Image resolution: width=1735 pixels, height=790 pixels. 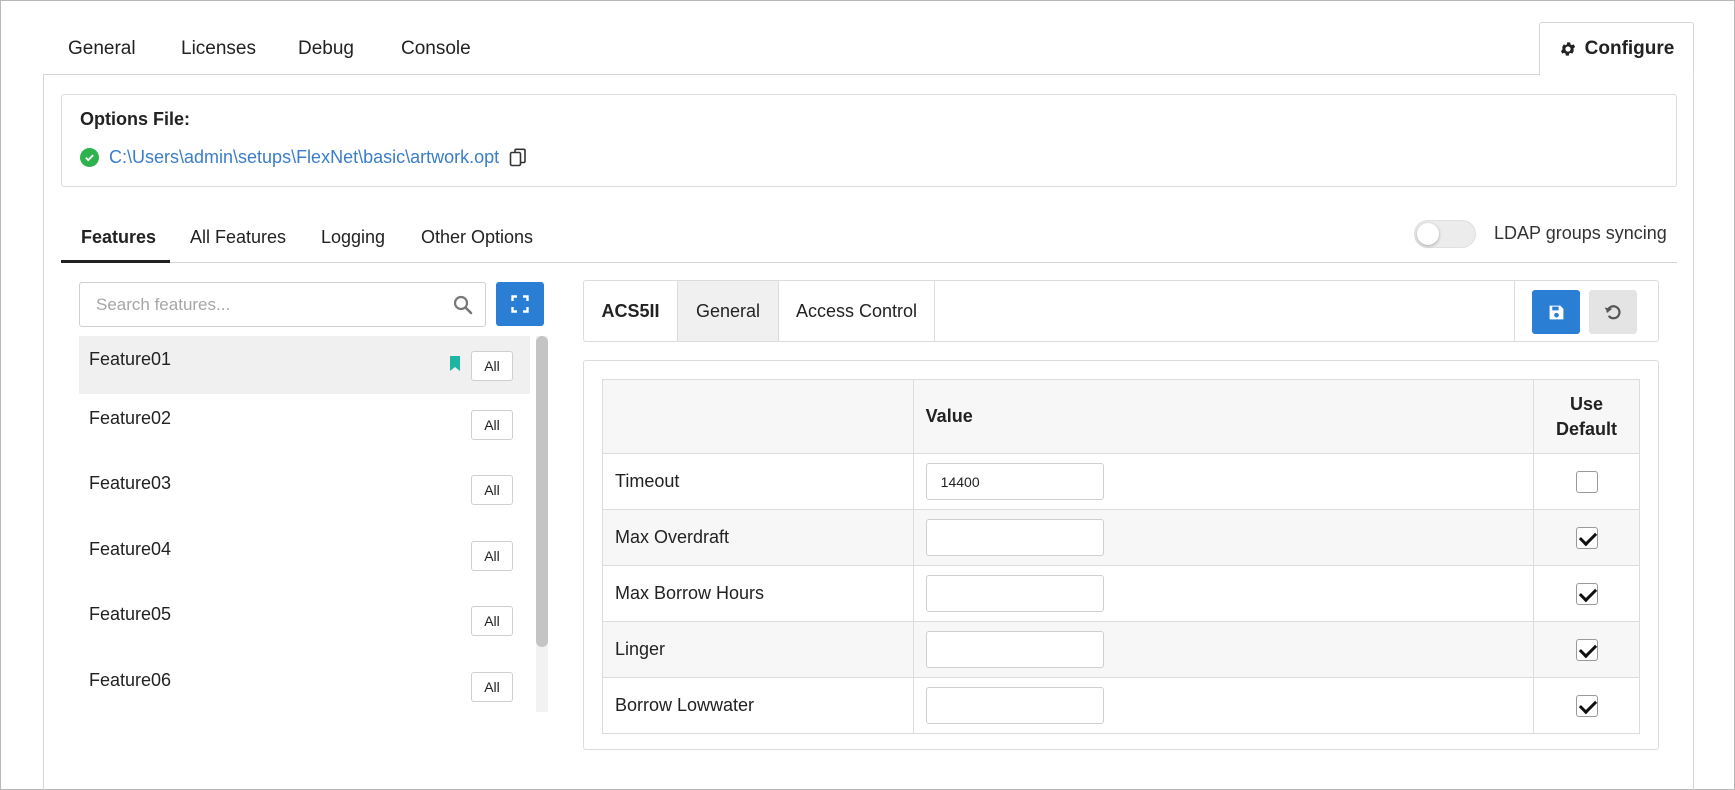 What do you see at coordinates (436, 49) in the screenshot?
I see `tab-console: Console` at bounding box center [436, 49].